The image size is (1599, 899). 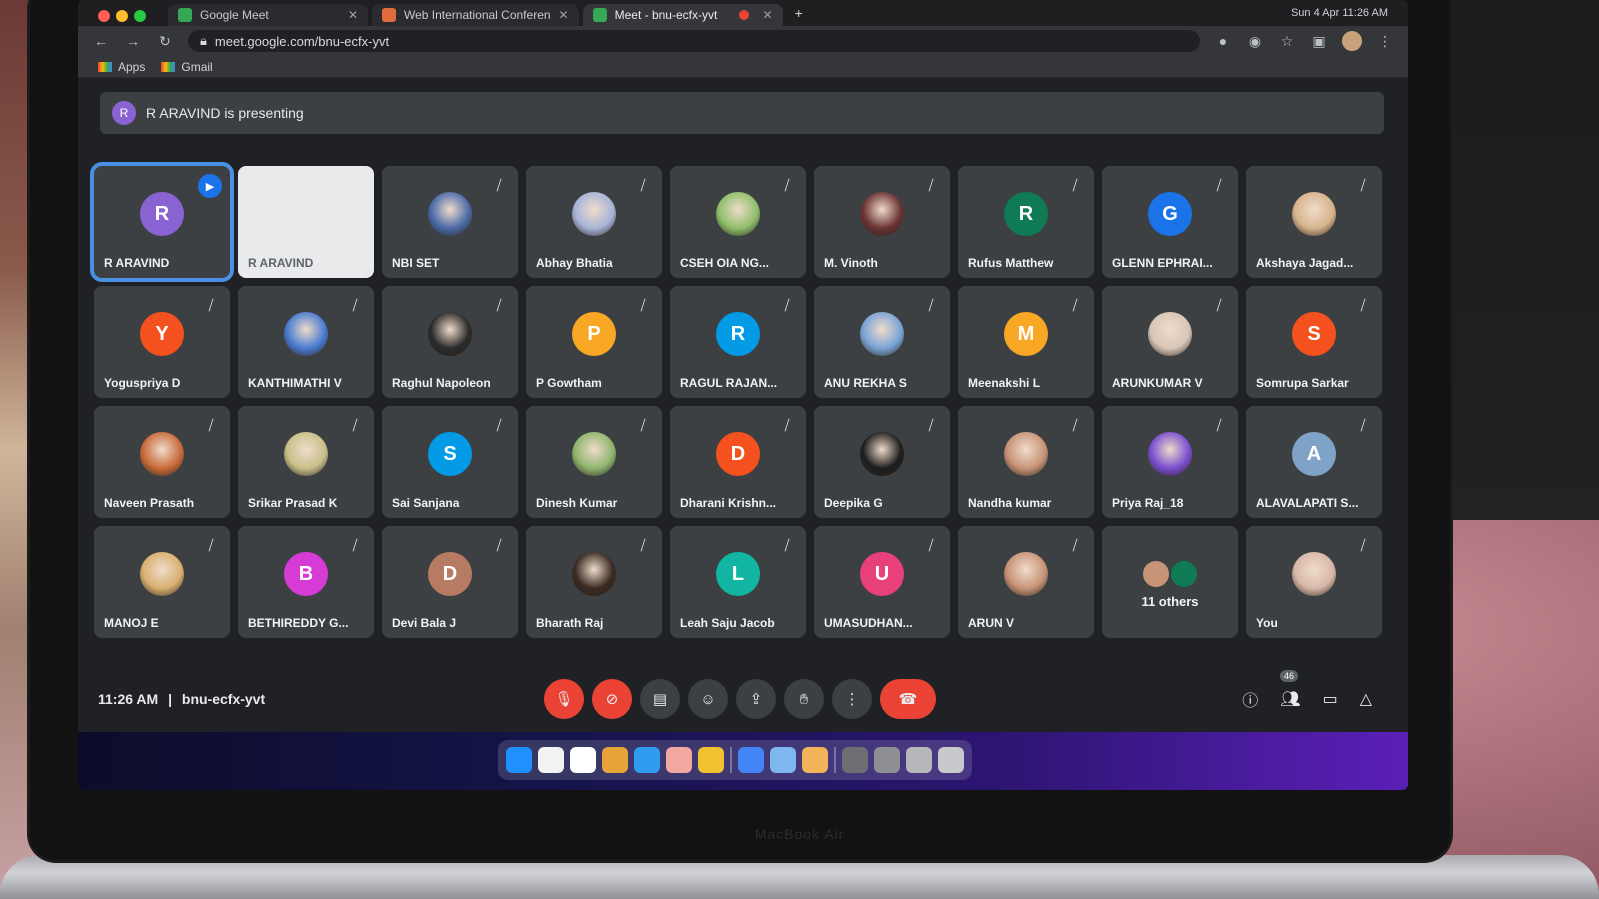 I want to click on zoom-window-button, so click(x=140, y=16).